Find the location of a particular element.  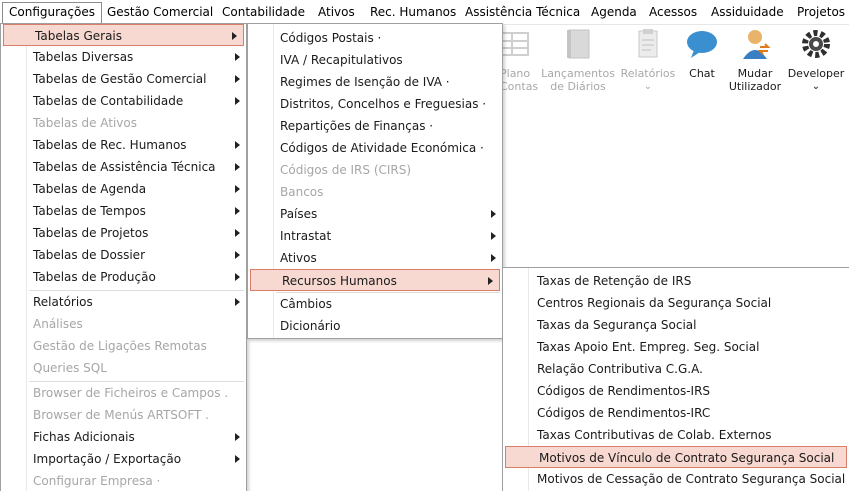

menu-item-tabelas-gestao-comercial: Tabelas de Gestão Comercial is located at coordinates (123, 79).